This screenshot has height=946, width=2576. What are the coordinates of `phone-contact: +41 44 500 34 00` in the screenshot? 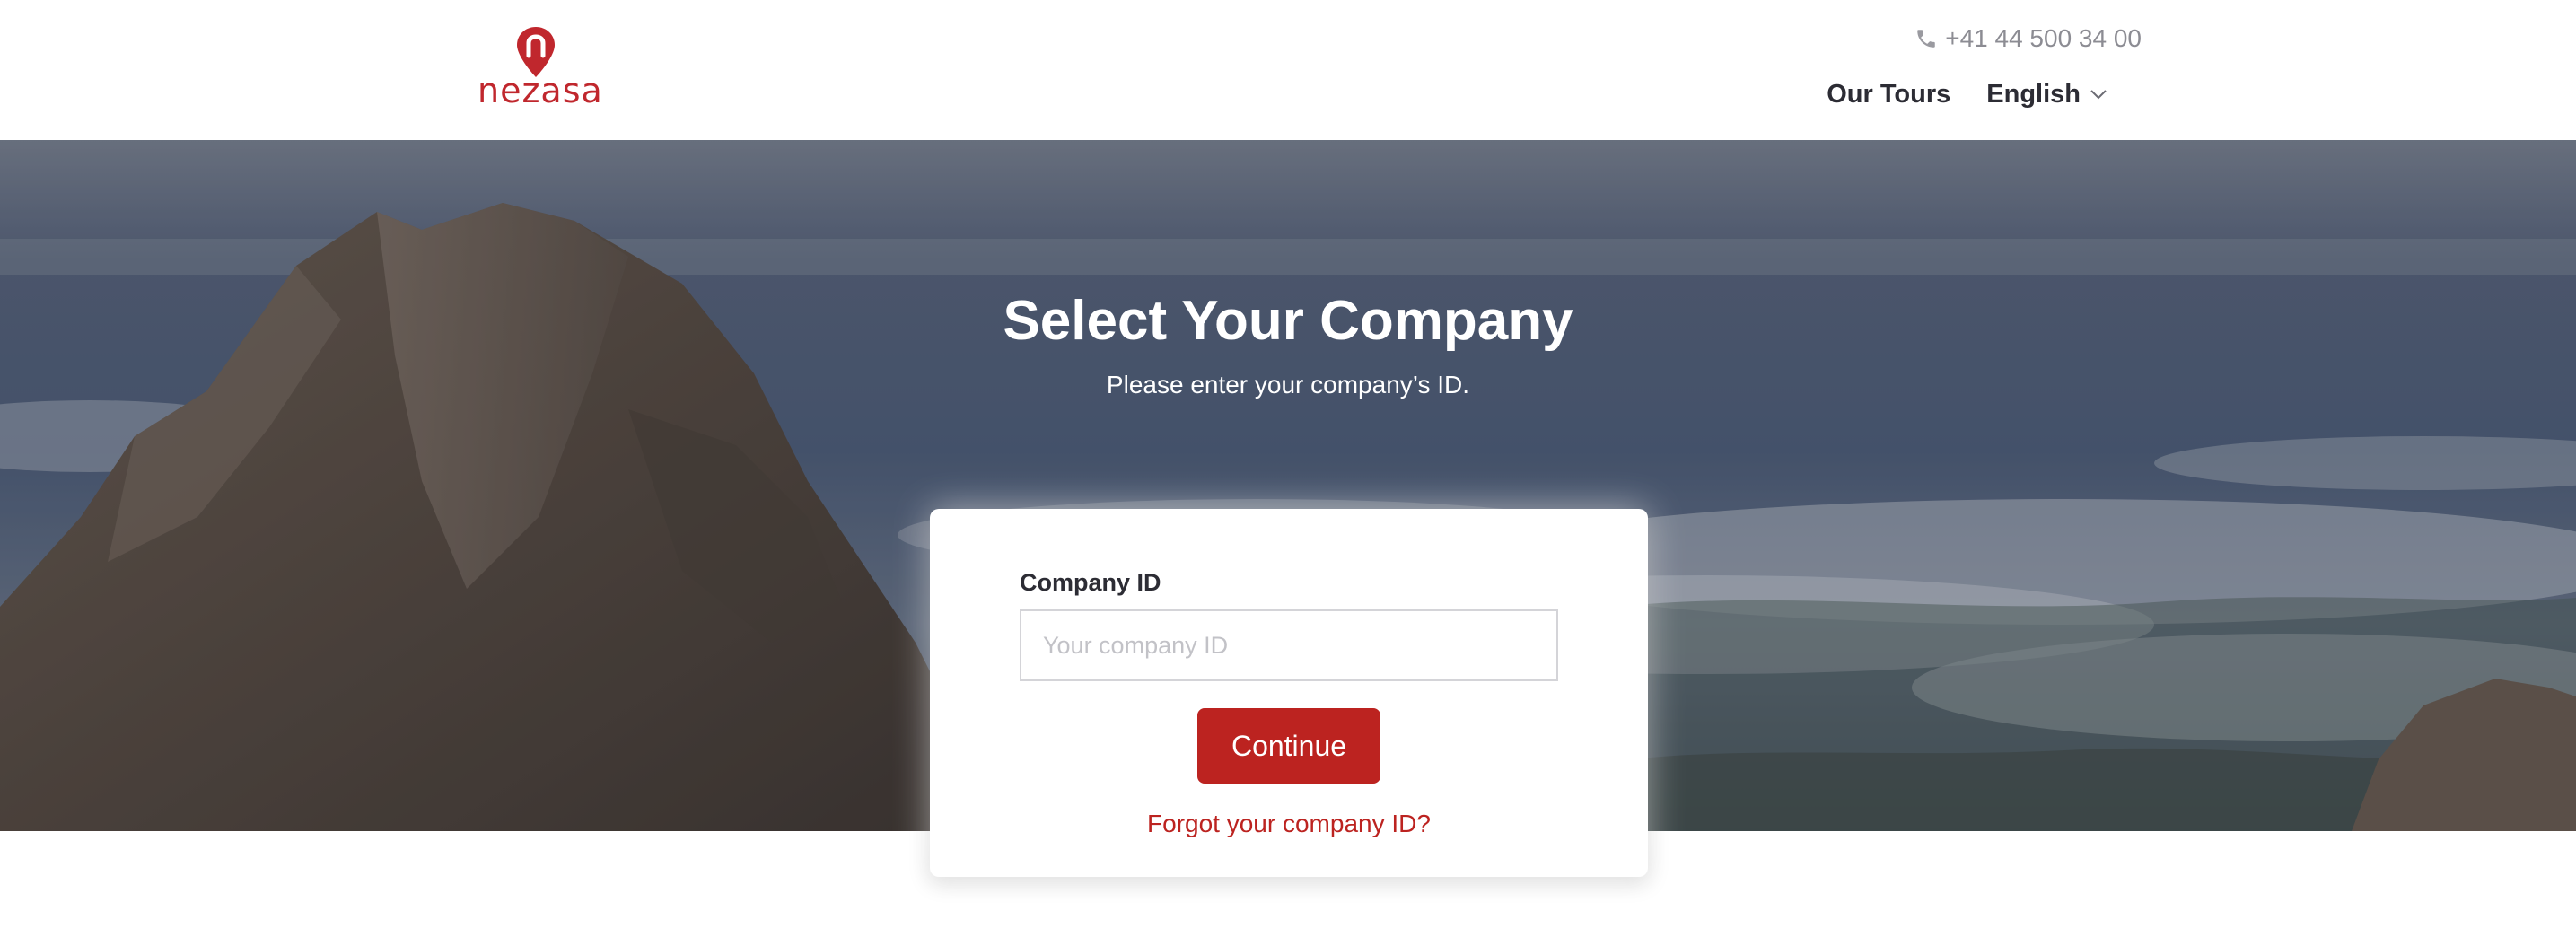 It's located at (2028, 38).